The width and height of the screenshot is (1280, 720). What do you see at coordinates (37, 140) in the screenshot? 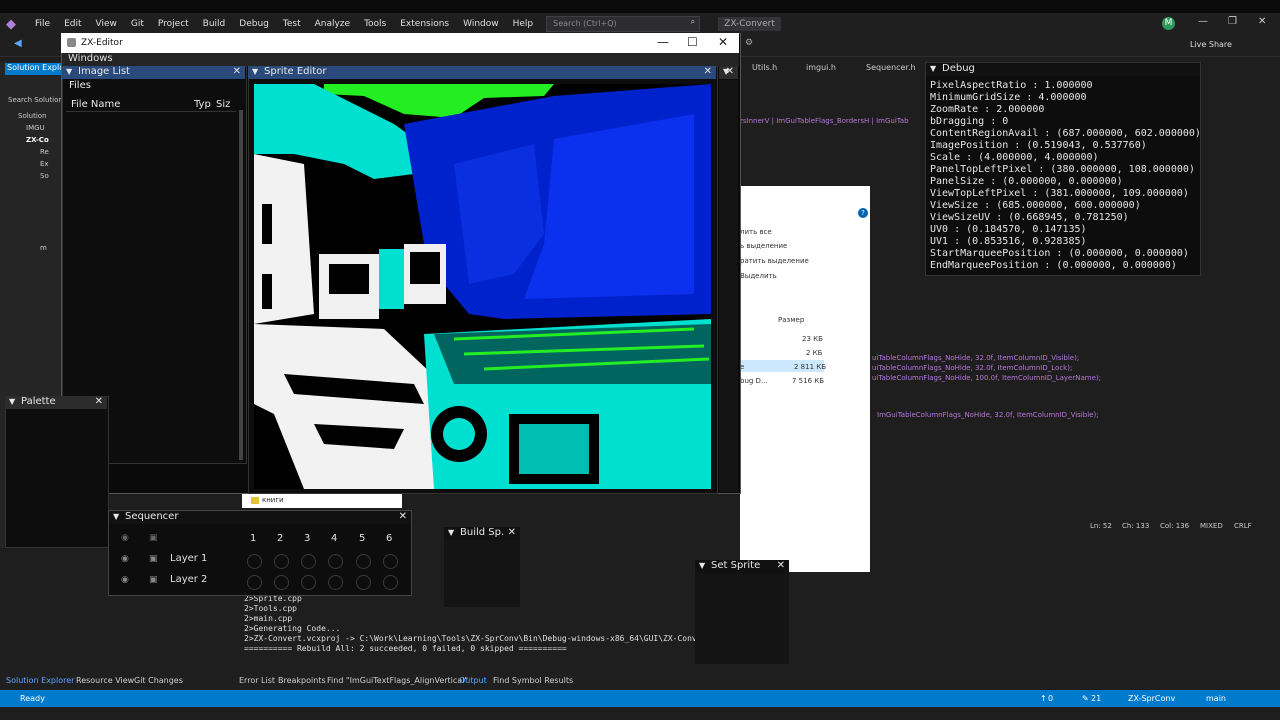
I see `tree-item-zx-convert: ZX-Co` at bounding box center [37, 140].